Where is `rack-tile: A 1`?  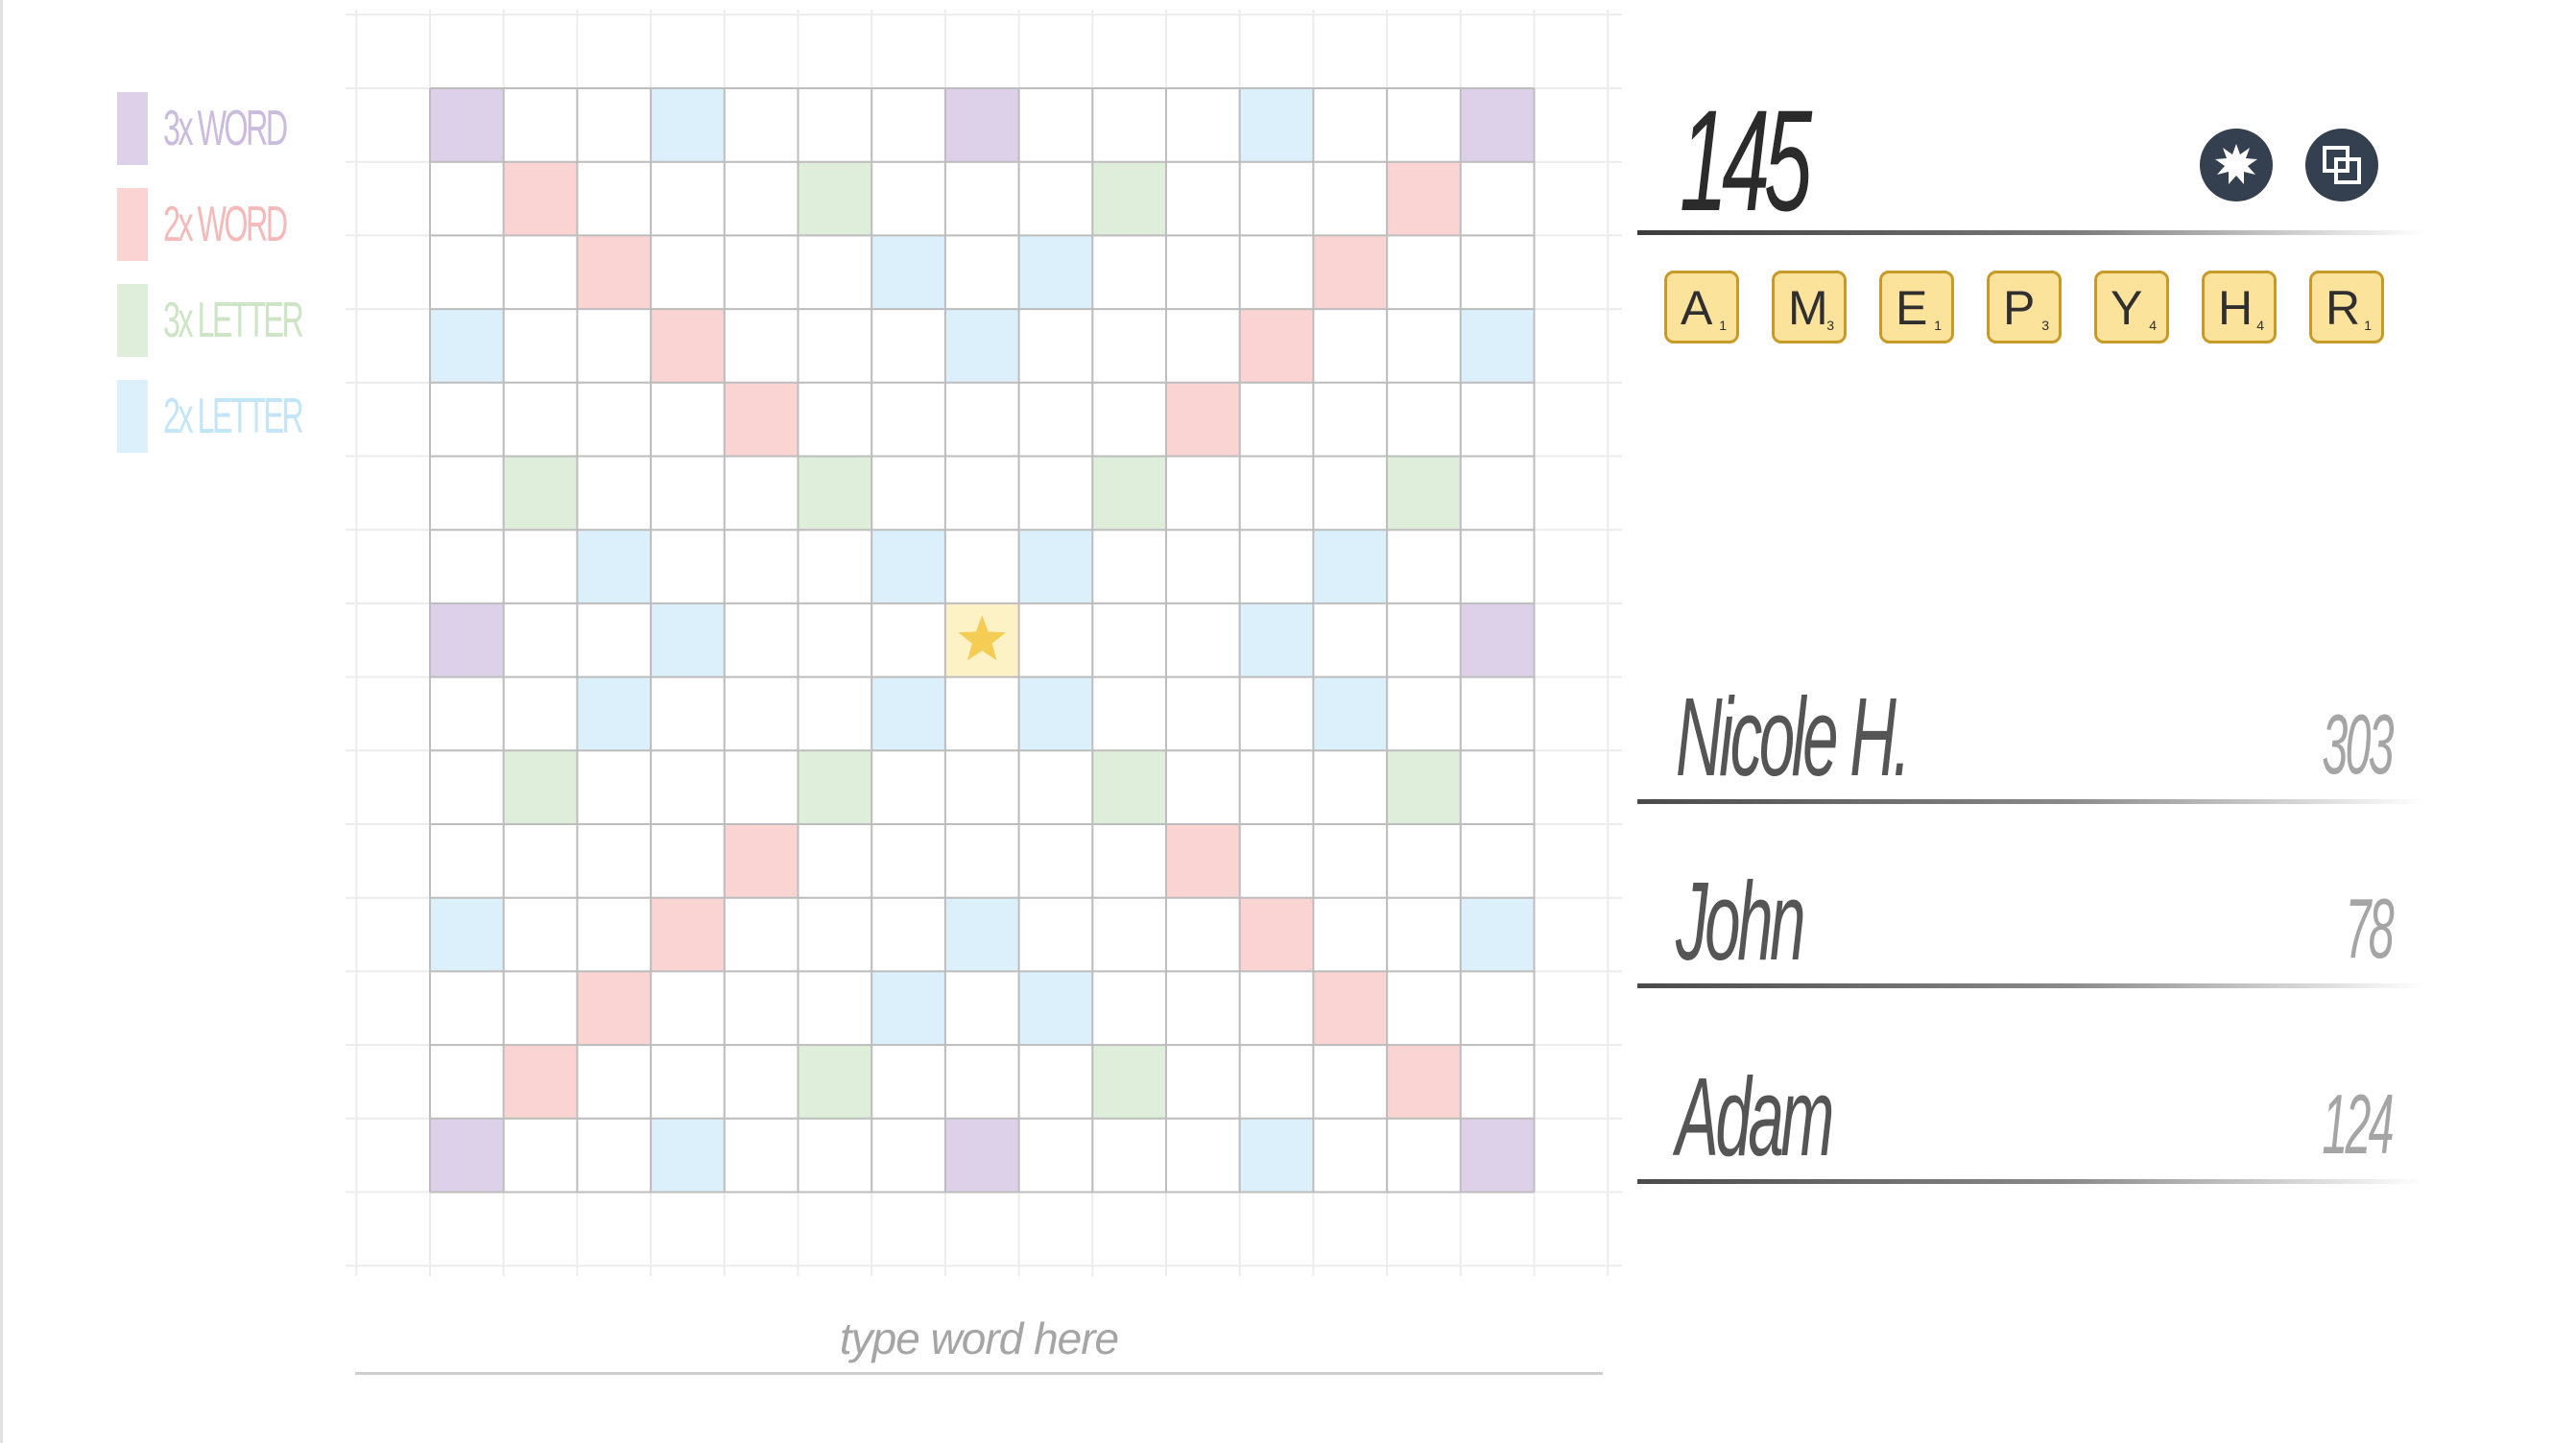
rack-tile: A 1 is located at coordinates (1701, 307).